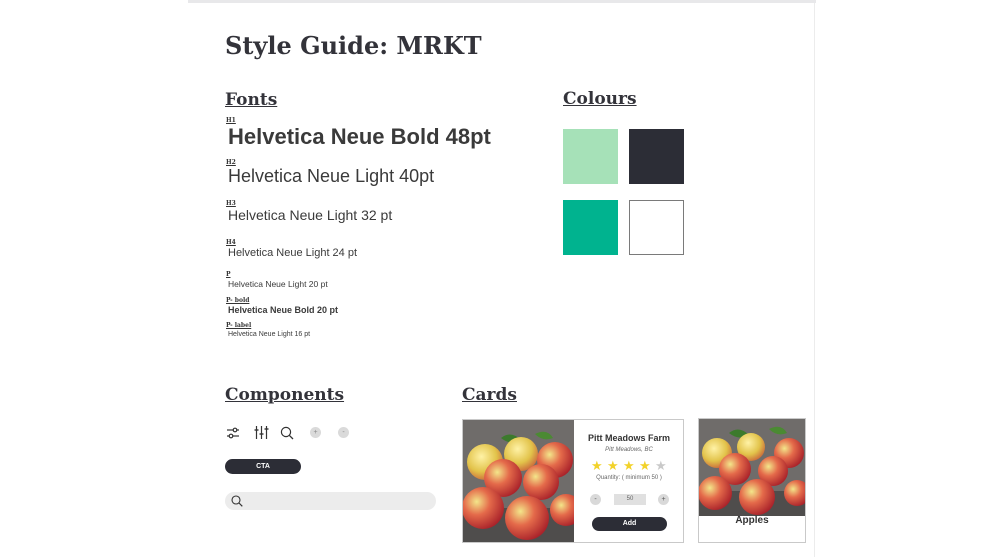 This screenshot has width=1006, height=557. Describe the element at coordinates (630, 499) in the screenshot. I see `quantity-stepper: 50` at that location.